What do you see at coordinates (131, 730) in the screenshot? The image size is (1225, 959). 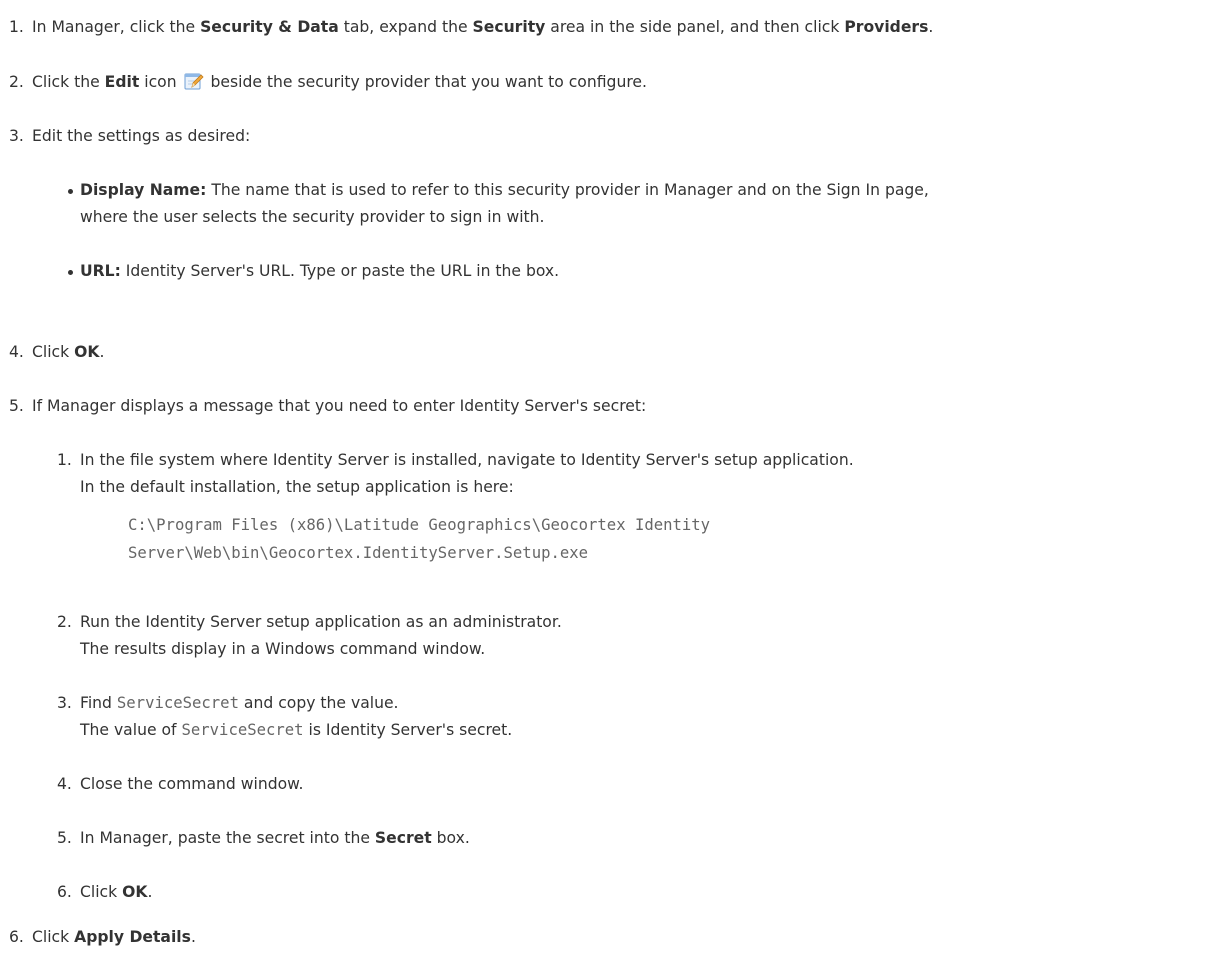 I see `substep-3-text-c: The value of` at bounding box center [131, 730].